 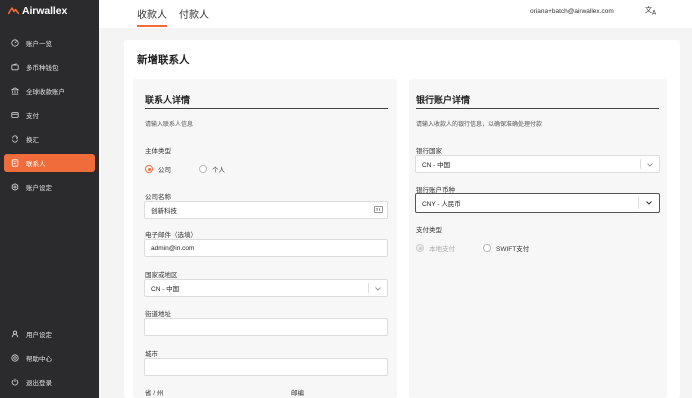 I want to click on page-title: 新增联系人, so click(x=163, y=60).